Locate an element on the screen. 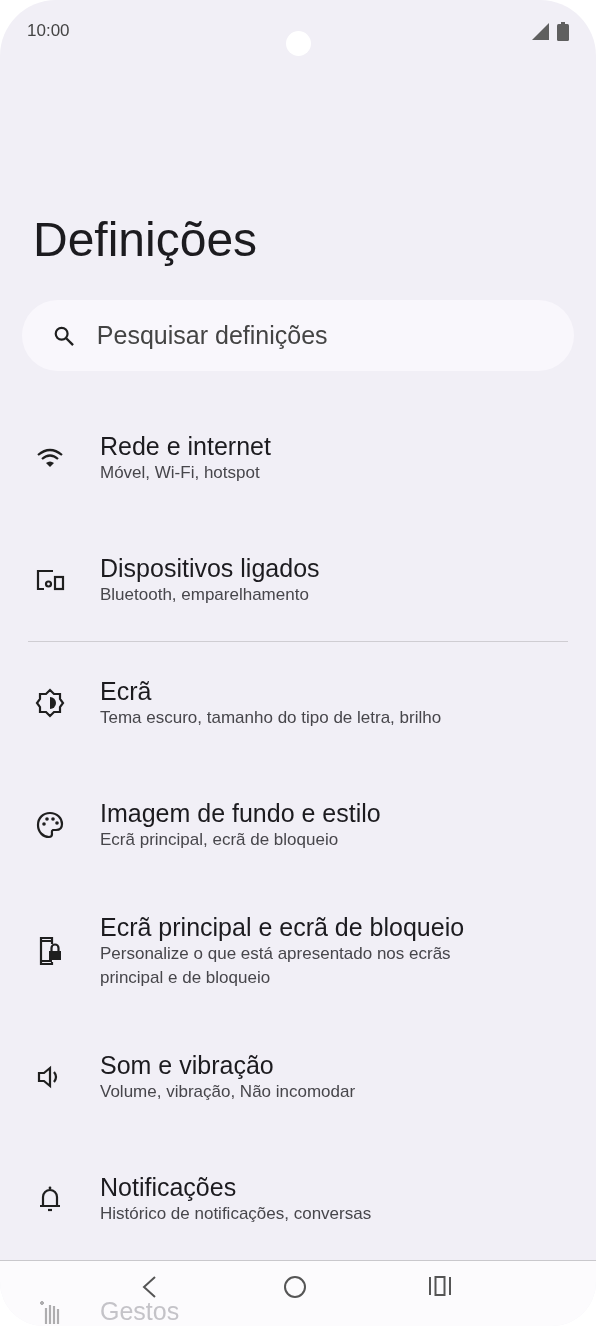 This screenshot has width=596, height=1326. setting-subtitle: Personalize o que está apresentado nos ecrãs principal e de bloqueio is located at coordinates (276, 966).